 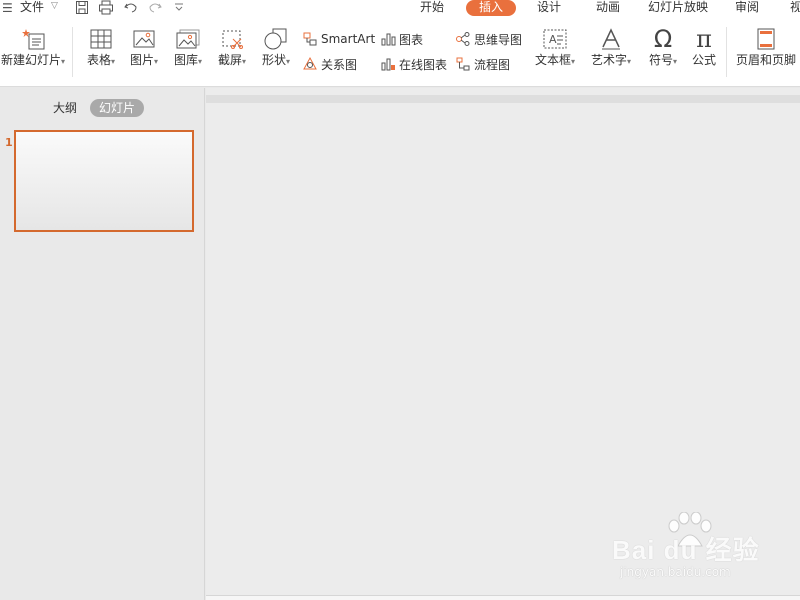 What do you see at coordinates (33, 39) in the screenshot?
I see `new-slide-icon` at bounding box center [33, 39].